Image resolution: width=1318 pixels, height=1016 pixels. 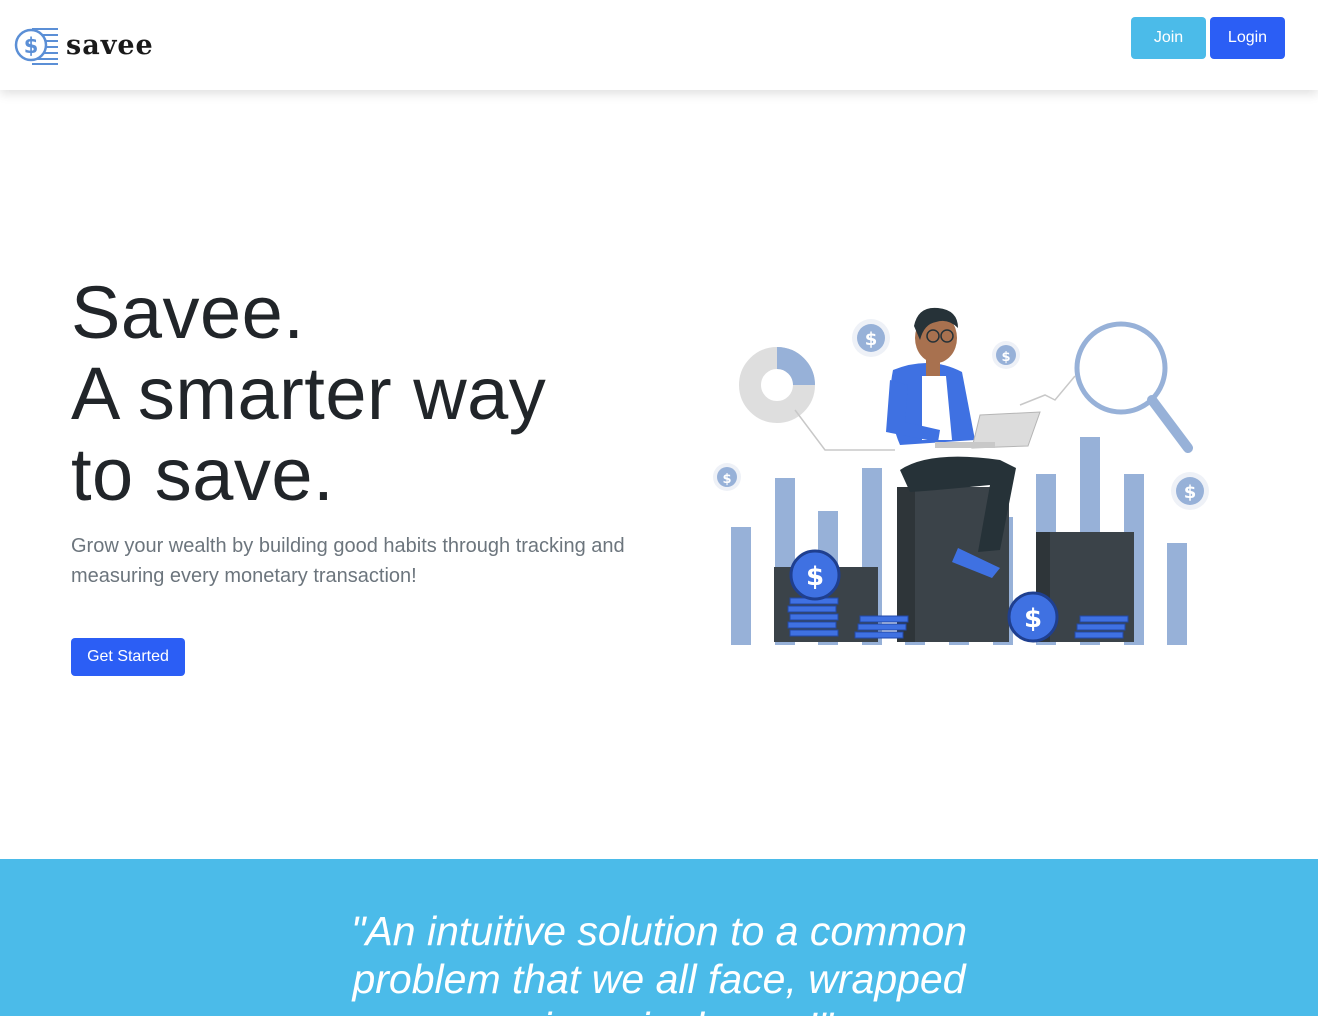 I want to click on hero-title-line: Savee., so click(x=188, y=312).